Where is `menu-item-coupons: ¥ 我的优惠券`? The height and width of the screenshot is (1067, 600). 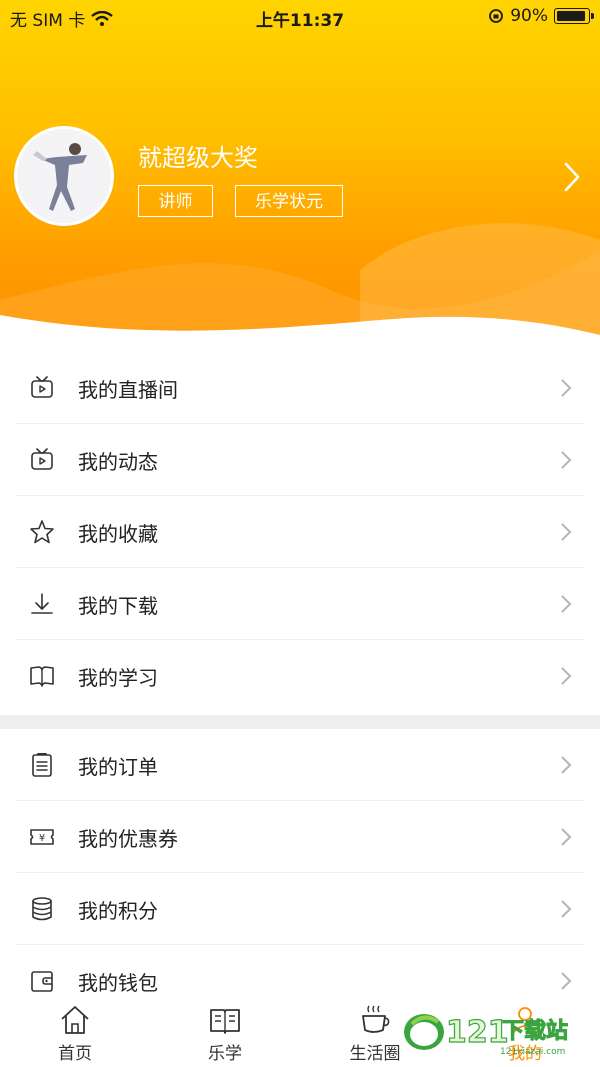 menu-item-coupons: ¥ 我的优惠券 is located at coordinates (300, 837).